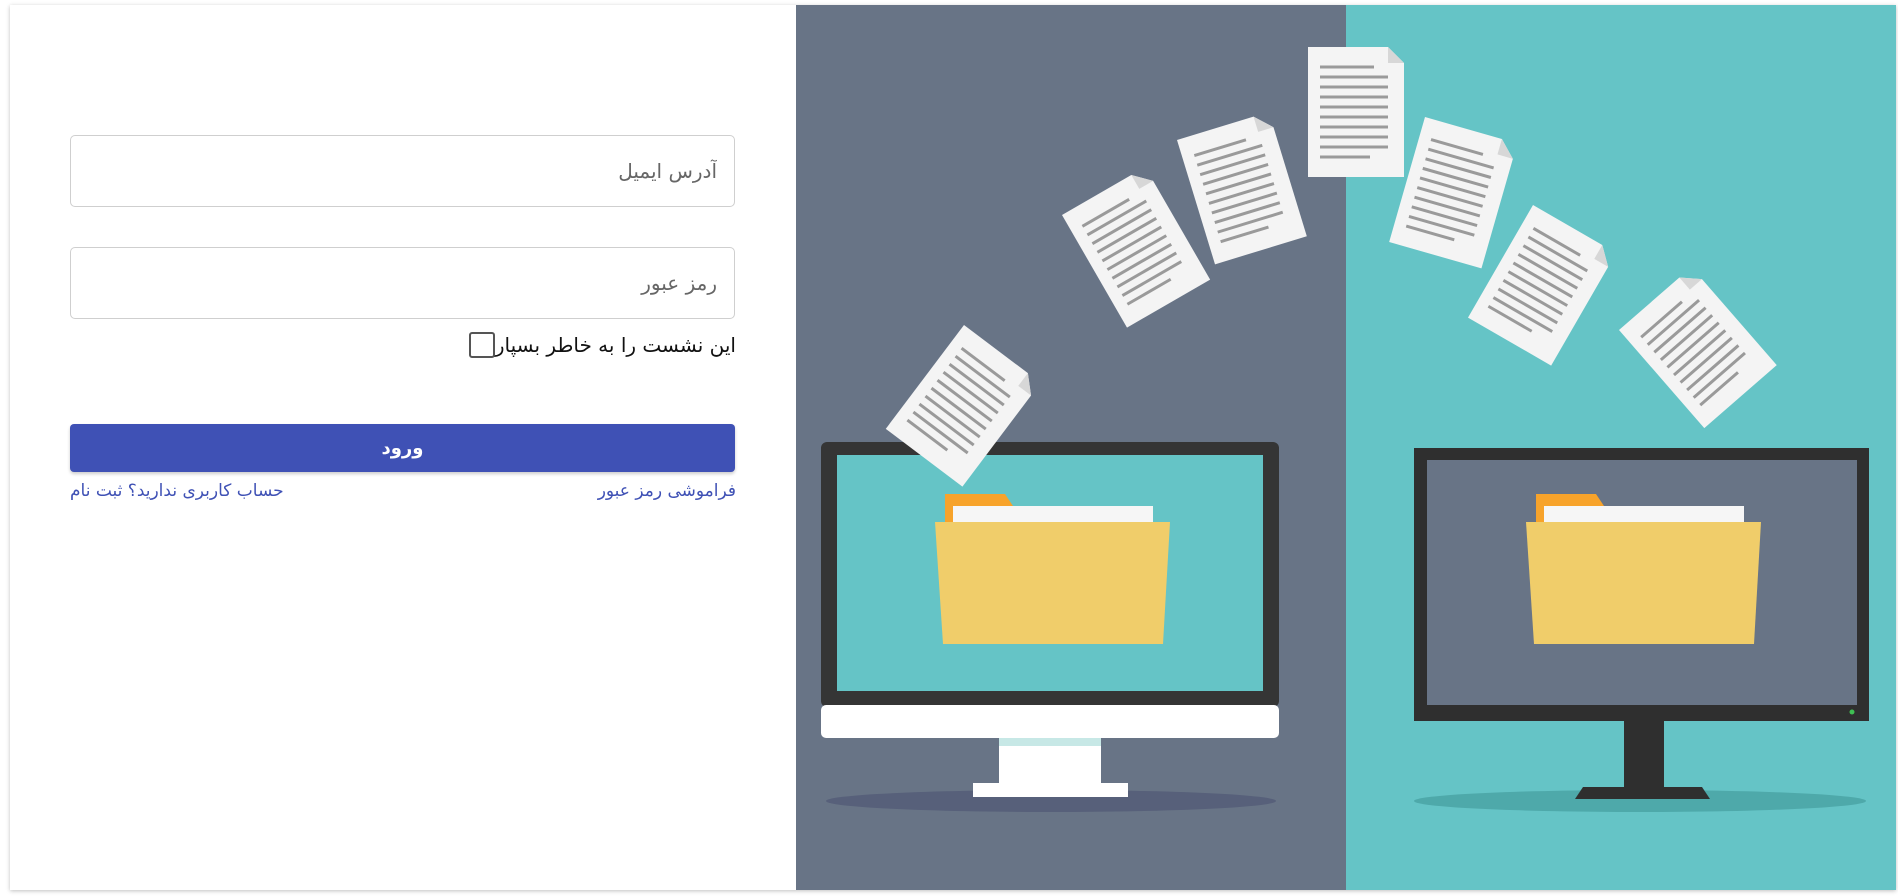 This screenshot has height=896, width=1898. I want to click on login-button: ورود, so click(402, 448).